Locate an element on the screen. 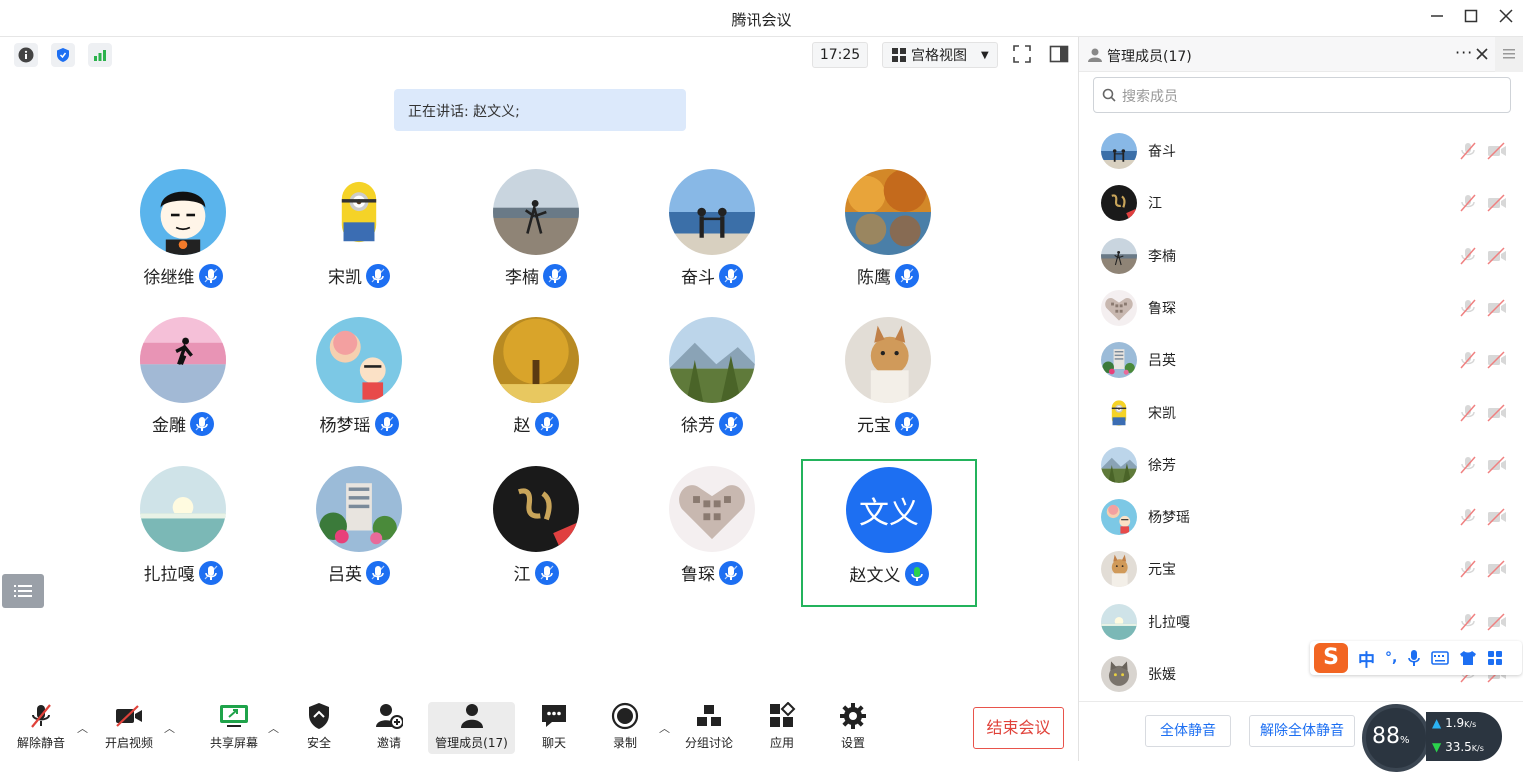 The image size is (1523, 772). member-row: 宋凯 is located at coordinates (1301, 413).